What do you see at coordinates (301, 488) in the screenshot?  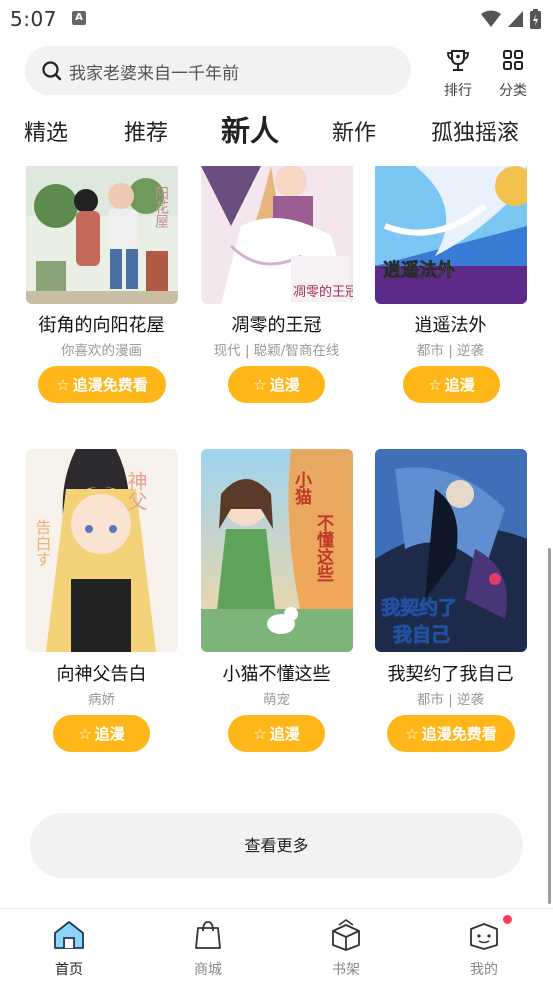 I see `cover-title-art: 小猫` at bounding box center [301, 488].